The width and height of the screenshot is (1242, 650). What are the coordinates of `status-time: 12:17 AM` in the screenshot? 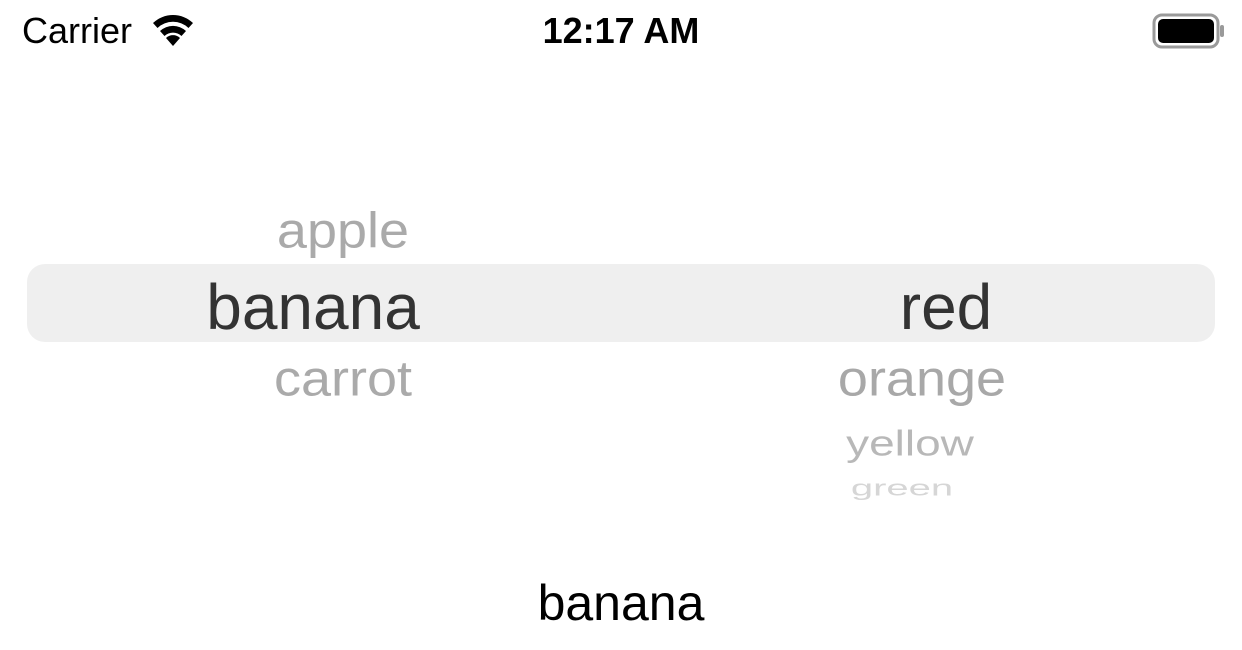 It's located at (621, 30).